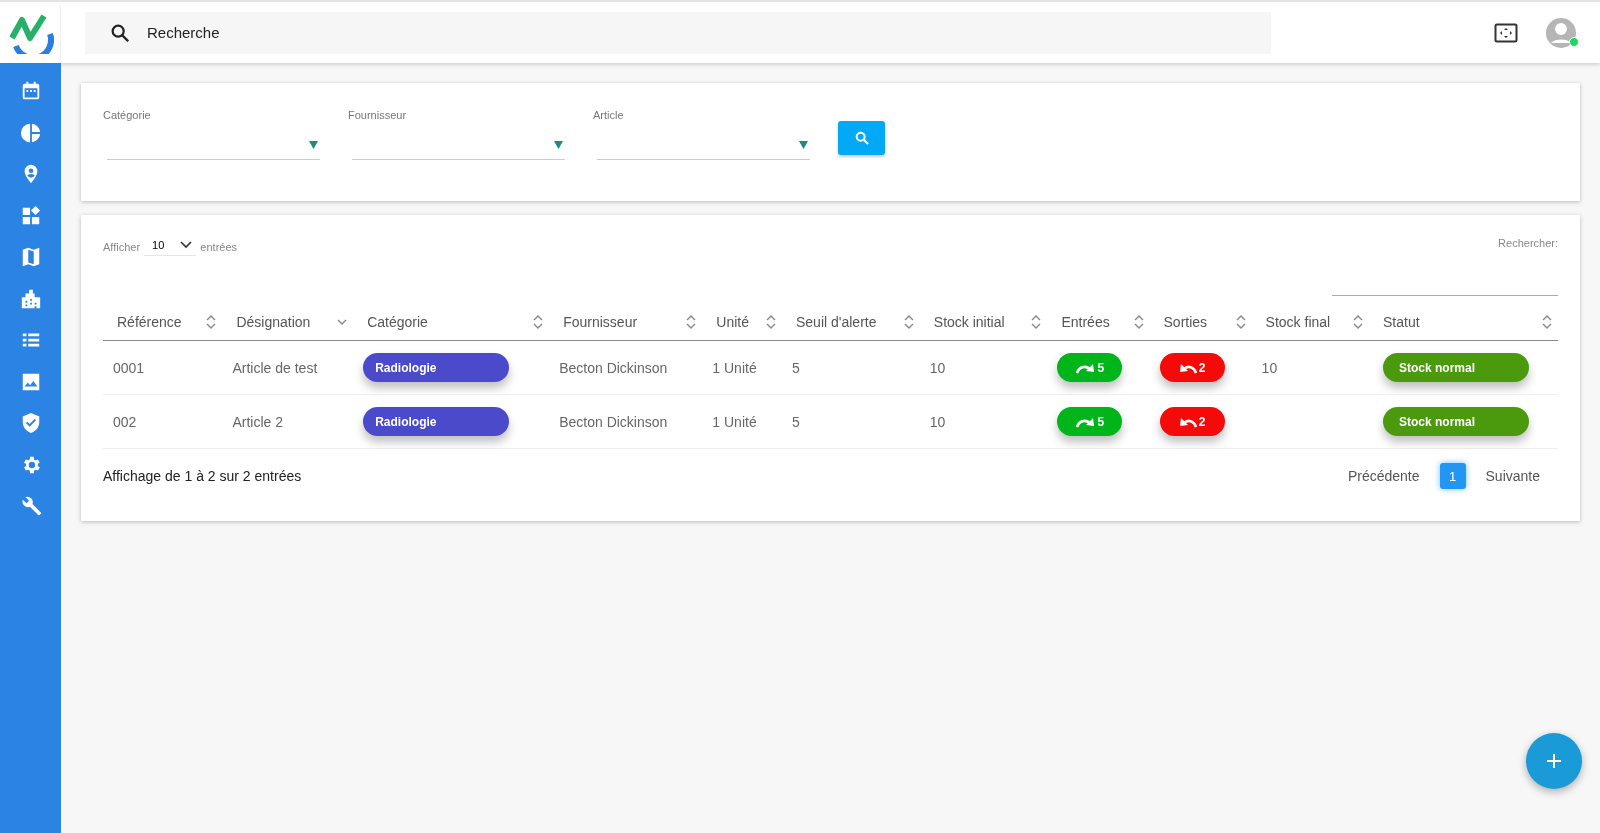 The image size is (1600, 833). Describe the element at coordinates (275, 367) in the screenshot. I see `table-cell: Article de test` at that location.